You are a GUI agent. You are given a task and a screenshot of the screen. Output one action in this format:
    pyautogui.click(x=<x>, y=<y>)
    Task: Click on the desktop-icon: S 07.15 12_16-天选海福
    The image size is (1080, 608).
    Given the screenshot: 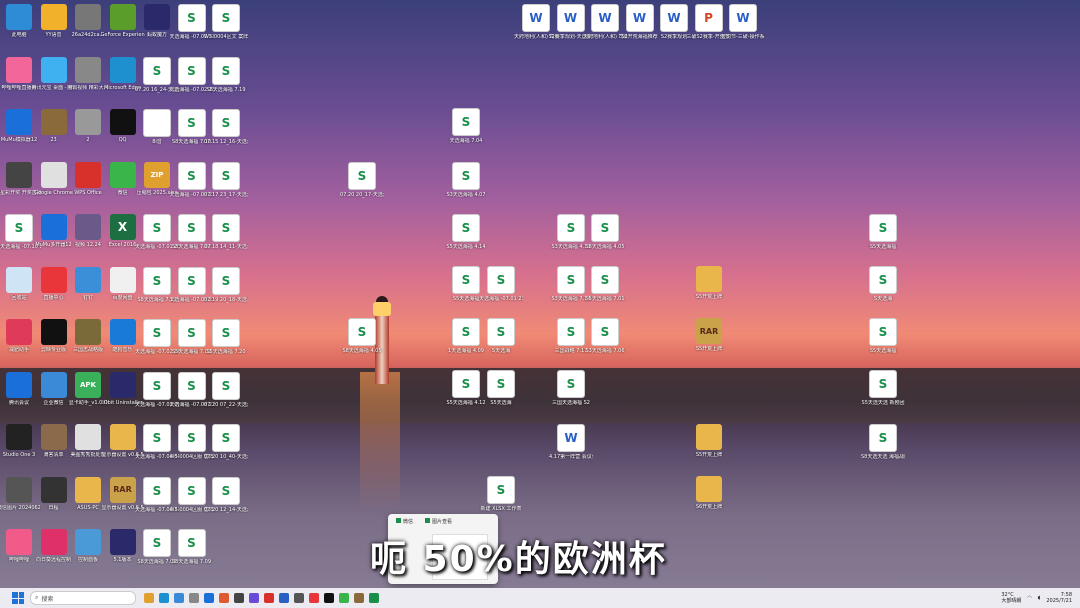 What is the action you would take?
    pyautogui.click(x=226, y=127)
    